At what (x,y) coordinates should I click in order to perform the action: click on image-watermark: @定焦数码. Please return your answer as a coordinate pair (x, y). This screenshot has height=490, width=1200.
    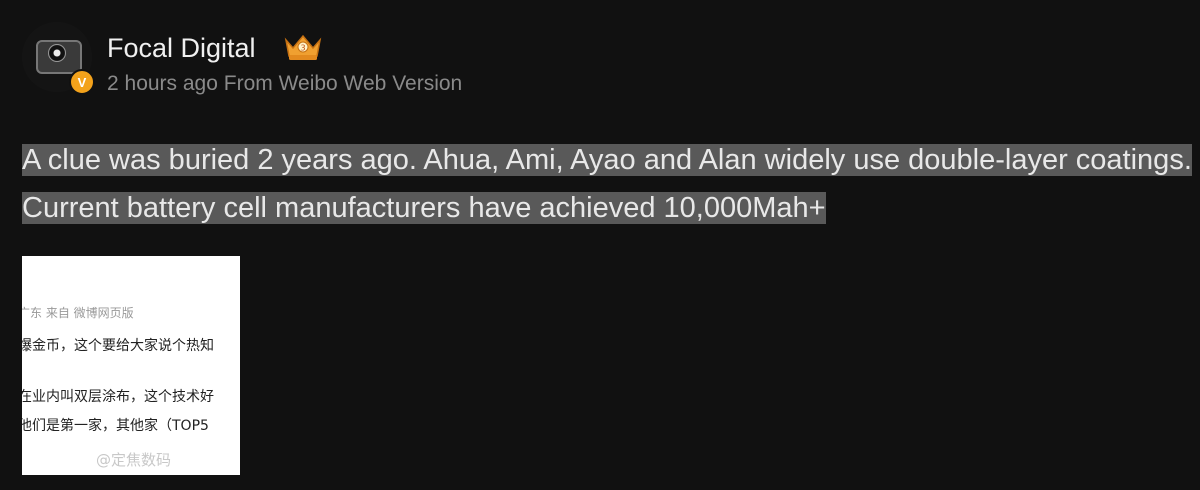
    Looking at the image, I should click on (134, 460).